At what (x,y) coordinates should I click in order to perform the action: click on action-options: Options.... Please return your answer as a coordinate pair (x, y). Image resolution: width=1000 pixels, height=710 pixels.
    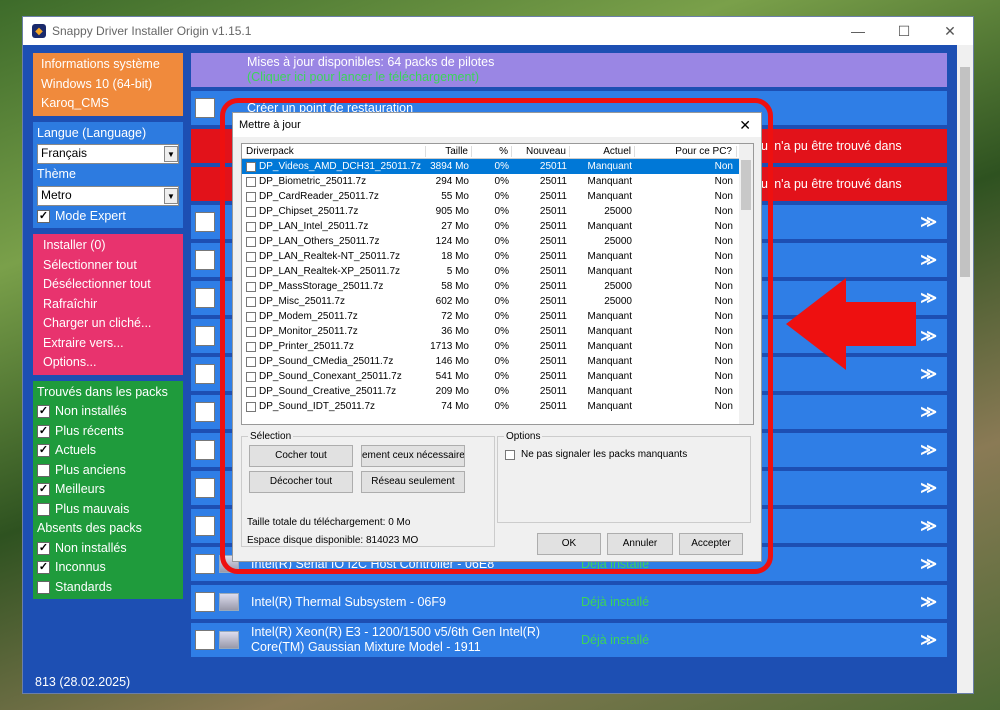
    Looking at the image, I should click on (108, 363).